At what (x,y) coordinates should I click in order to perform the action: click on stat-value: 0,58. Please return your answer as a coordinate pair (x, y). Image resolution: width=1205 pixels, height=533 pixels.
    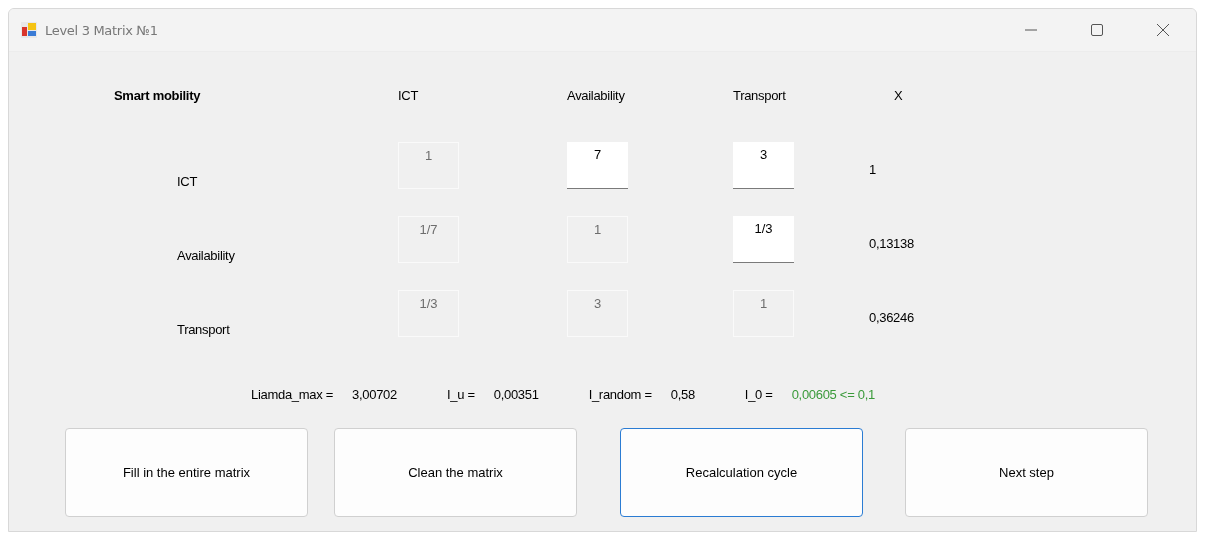
    Looking at the image, I should click on (682, 395).